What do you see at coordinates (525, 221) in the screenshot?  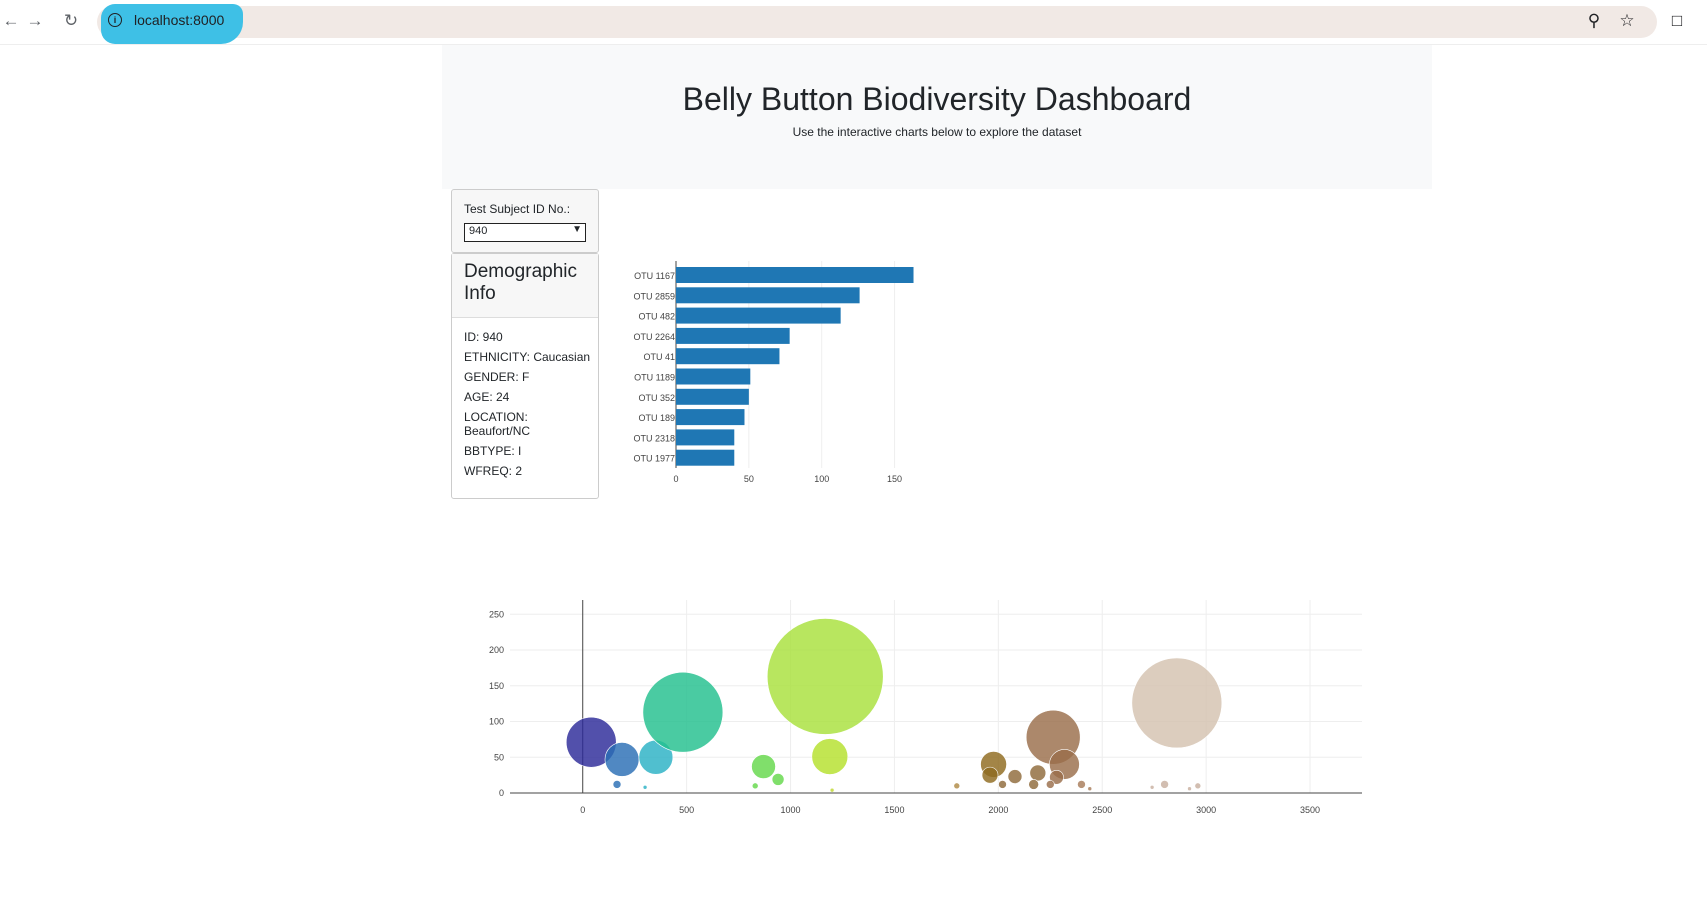 I see `subject-selector-card: Test Subject ID No.: 940 ▼` at bounding box center [525, 221].